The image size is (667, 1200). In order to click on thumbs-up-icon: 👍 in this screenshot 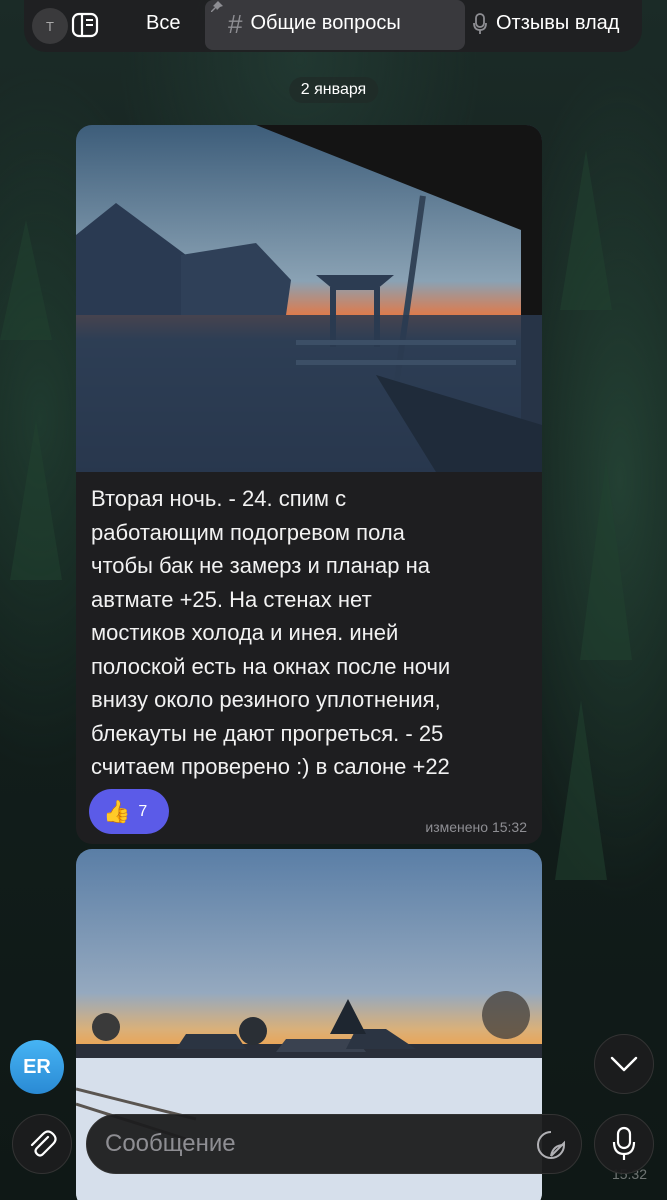, I will do `click(117, 811)`.